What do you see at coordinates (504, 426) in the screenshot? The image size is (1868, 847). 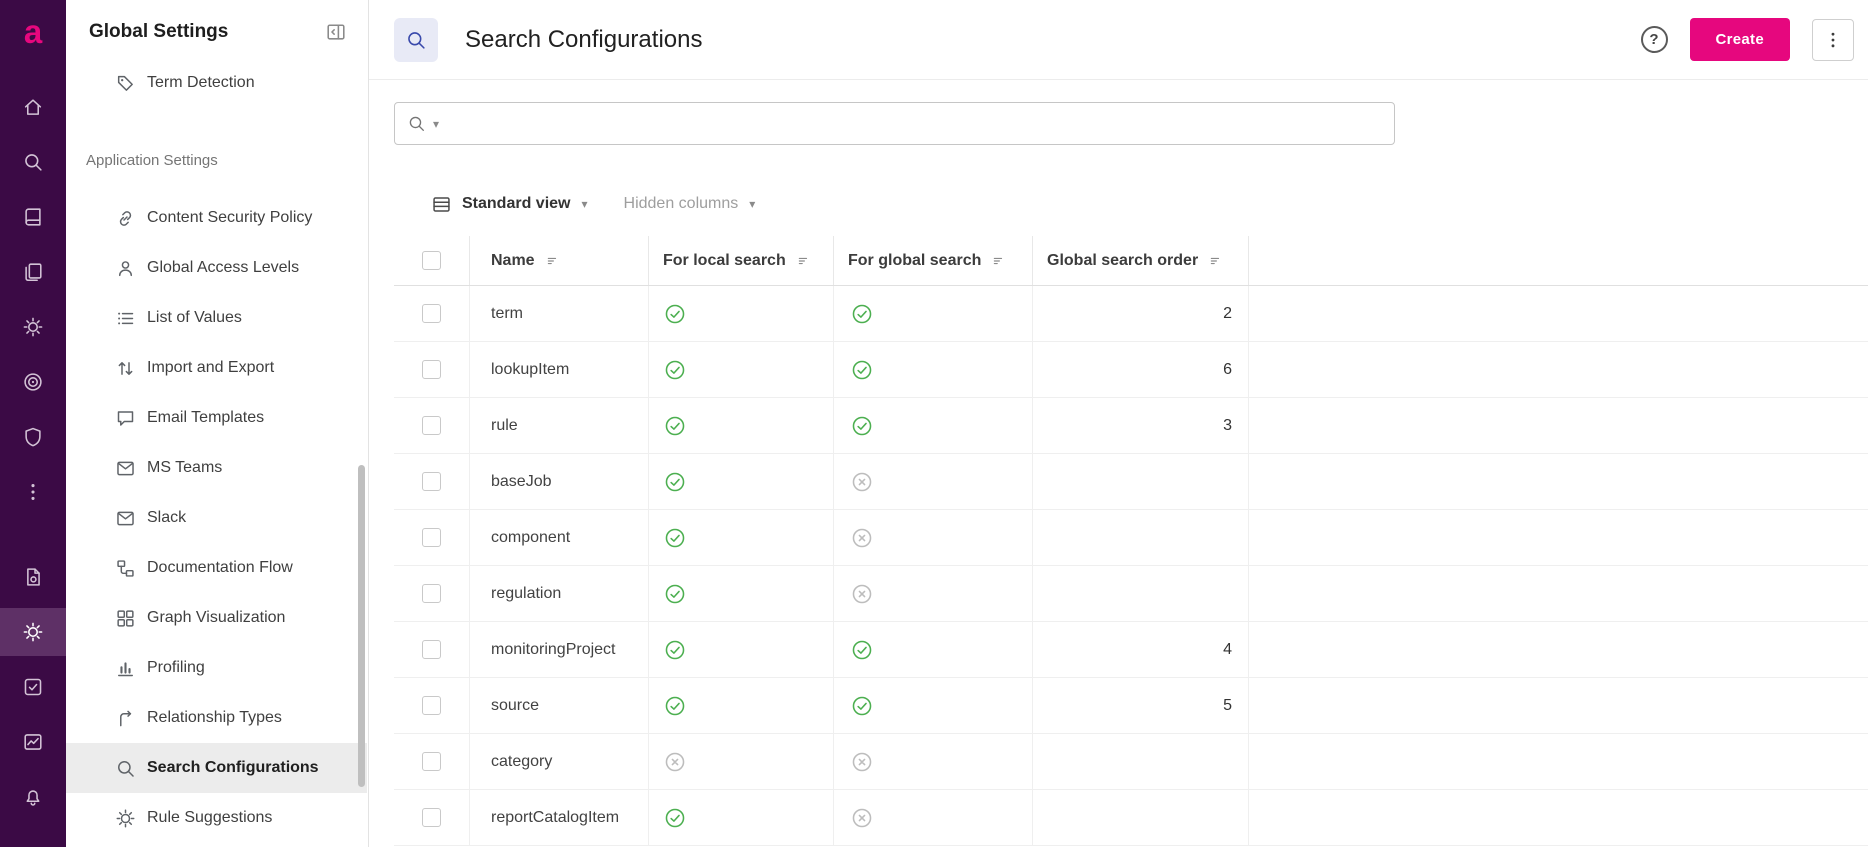 I see `row-name: rule` at bounding box center [504, 426].